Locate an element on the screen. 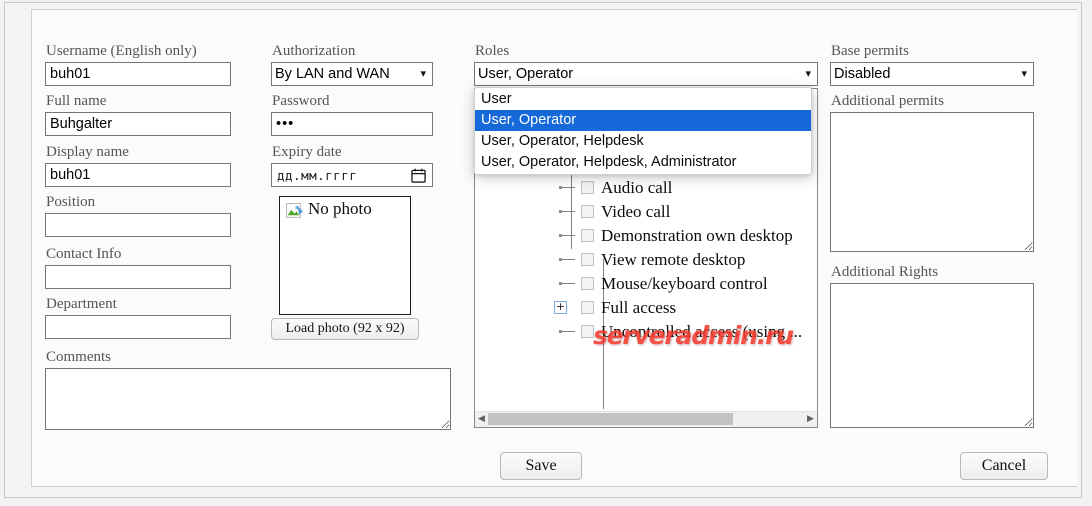 This screenshot has width=1092, height=506. roles-select: User, Operator is located at coordinates (646, 74).